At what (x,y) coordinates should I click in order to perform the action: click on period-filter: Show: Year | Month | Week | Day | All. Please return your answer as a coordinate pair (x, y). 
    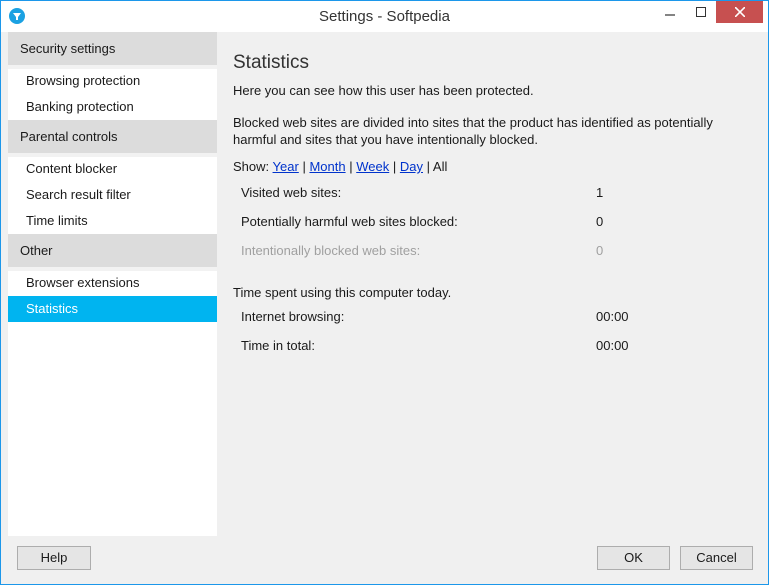
    Looking at the image, I should click on (340, 166).